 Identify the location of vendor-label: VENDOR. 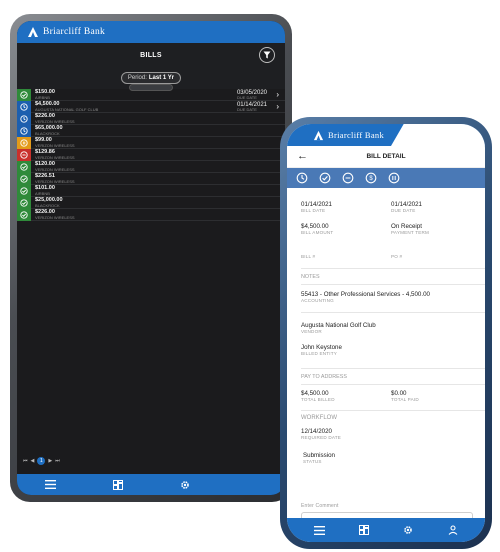
(311, 332).